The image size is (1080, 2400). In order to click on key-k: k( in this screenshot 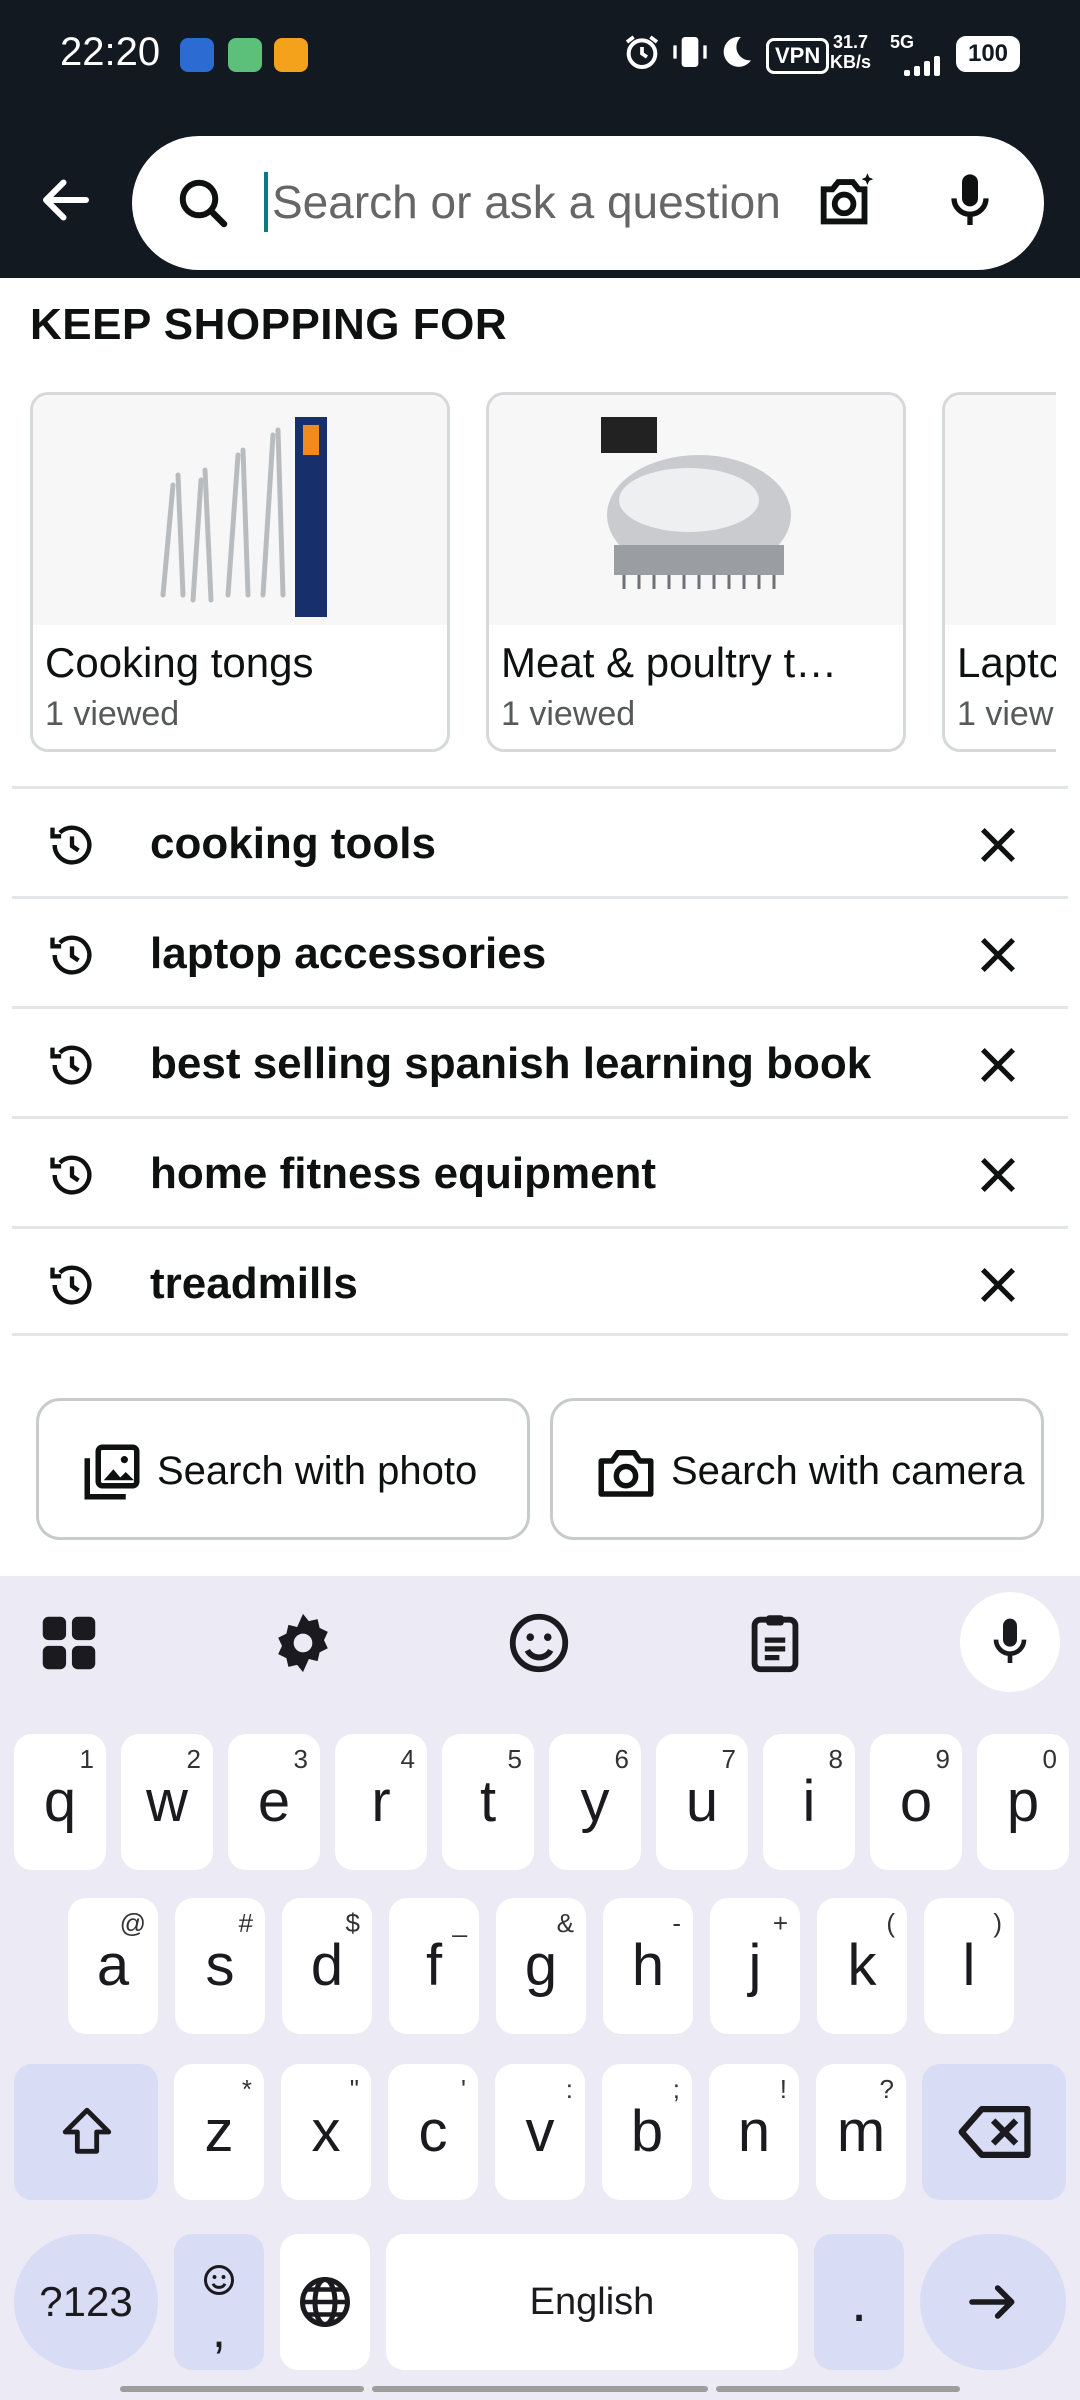, I will do `click(862, 1966)`.